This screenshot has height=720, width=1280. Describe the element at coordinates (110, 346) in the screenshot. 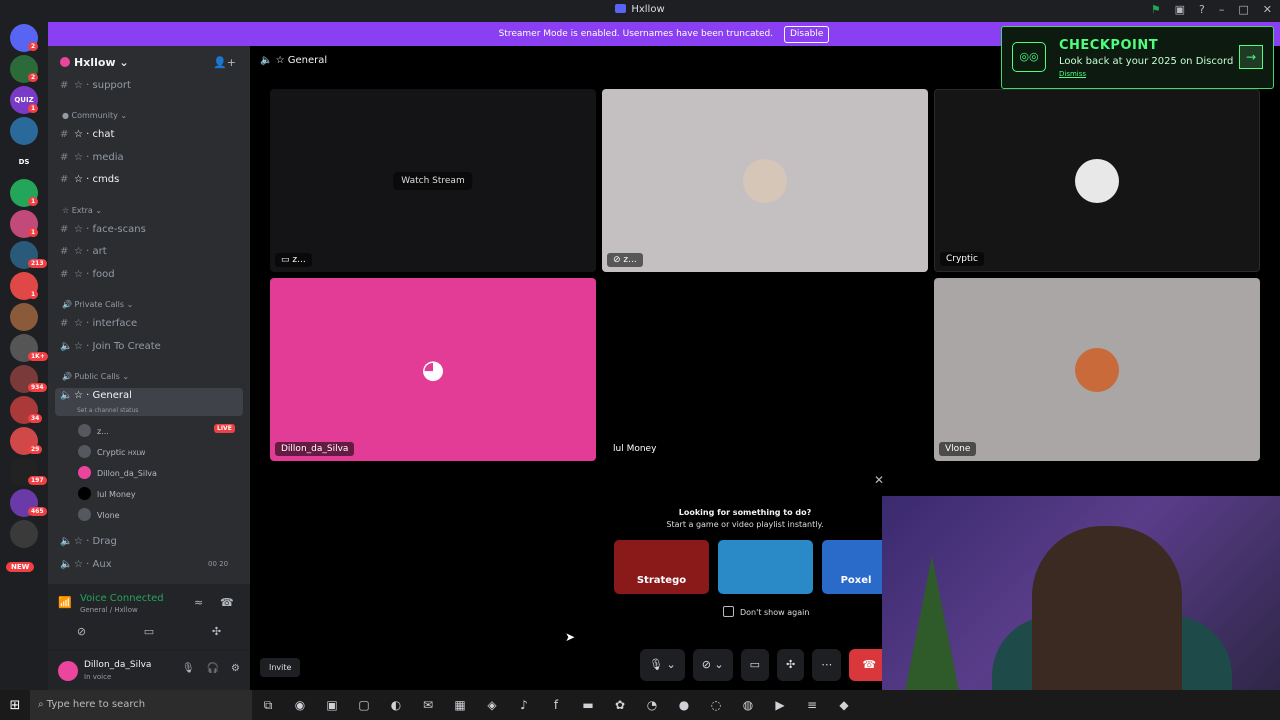

I see `channel-join-to-create: 🔈 ☆ · Join To Create` at that location.